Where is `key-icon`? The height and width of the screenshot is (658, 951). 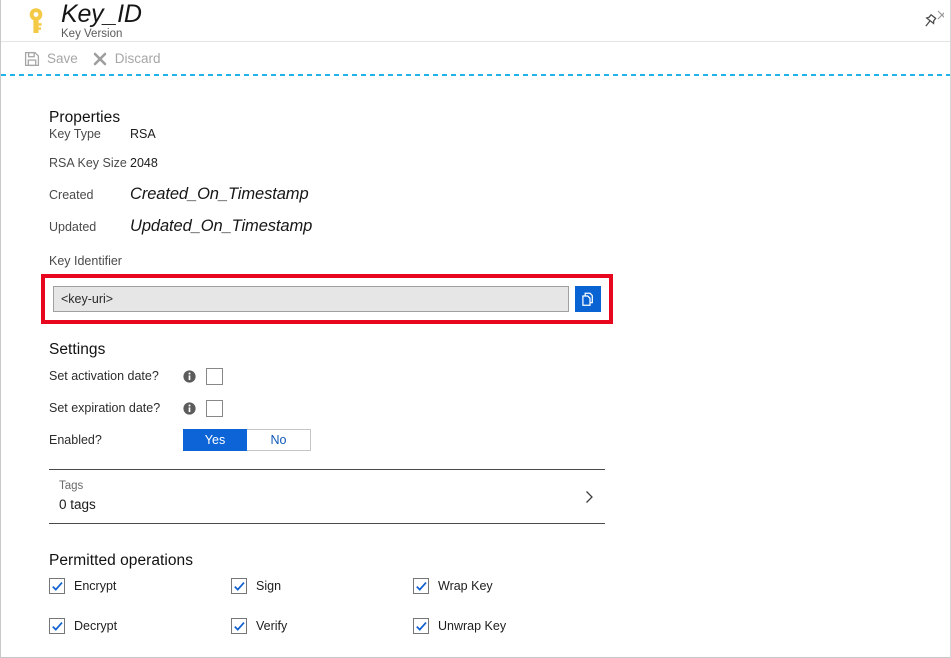 key-icon is located at coordinates (36, 20).